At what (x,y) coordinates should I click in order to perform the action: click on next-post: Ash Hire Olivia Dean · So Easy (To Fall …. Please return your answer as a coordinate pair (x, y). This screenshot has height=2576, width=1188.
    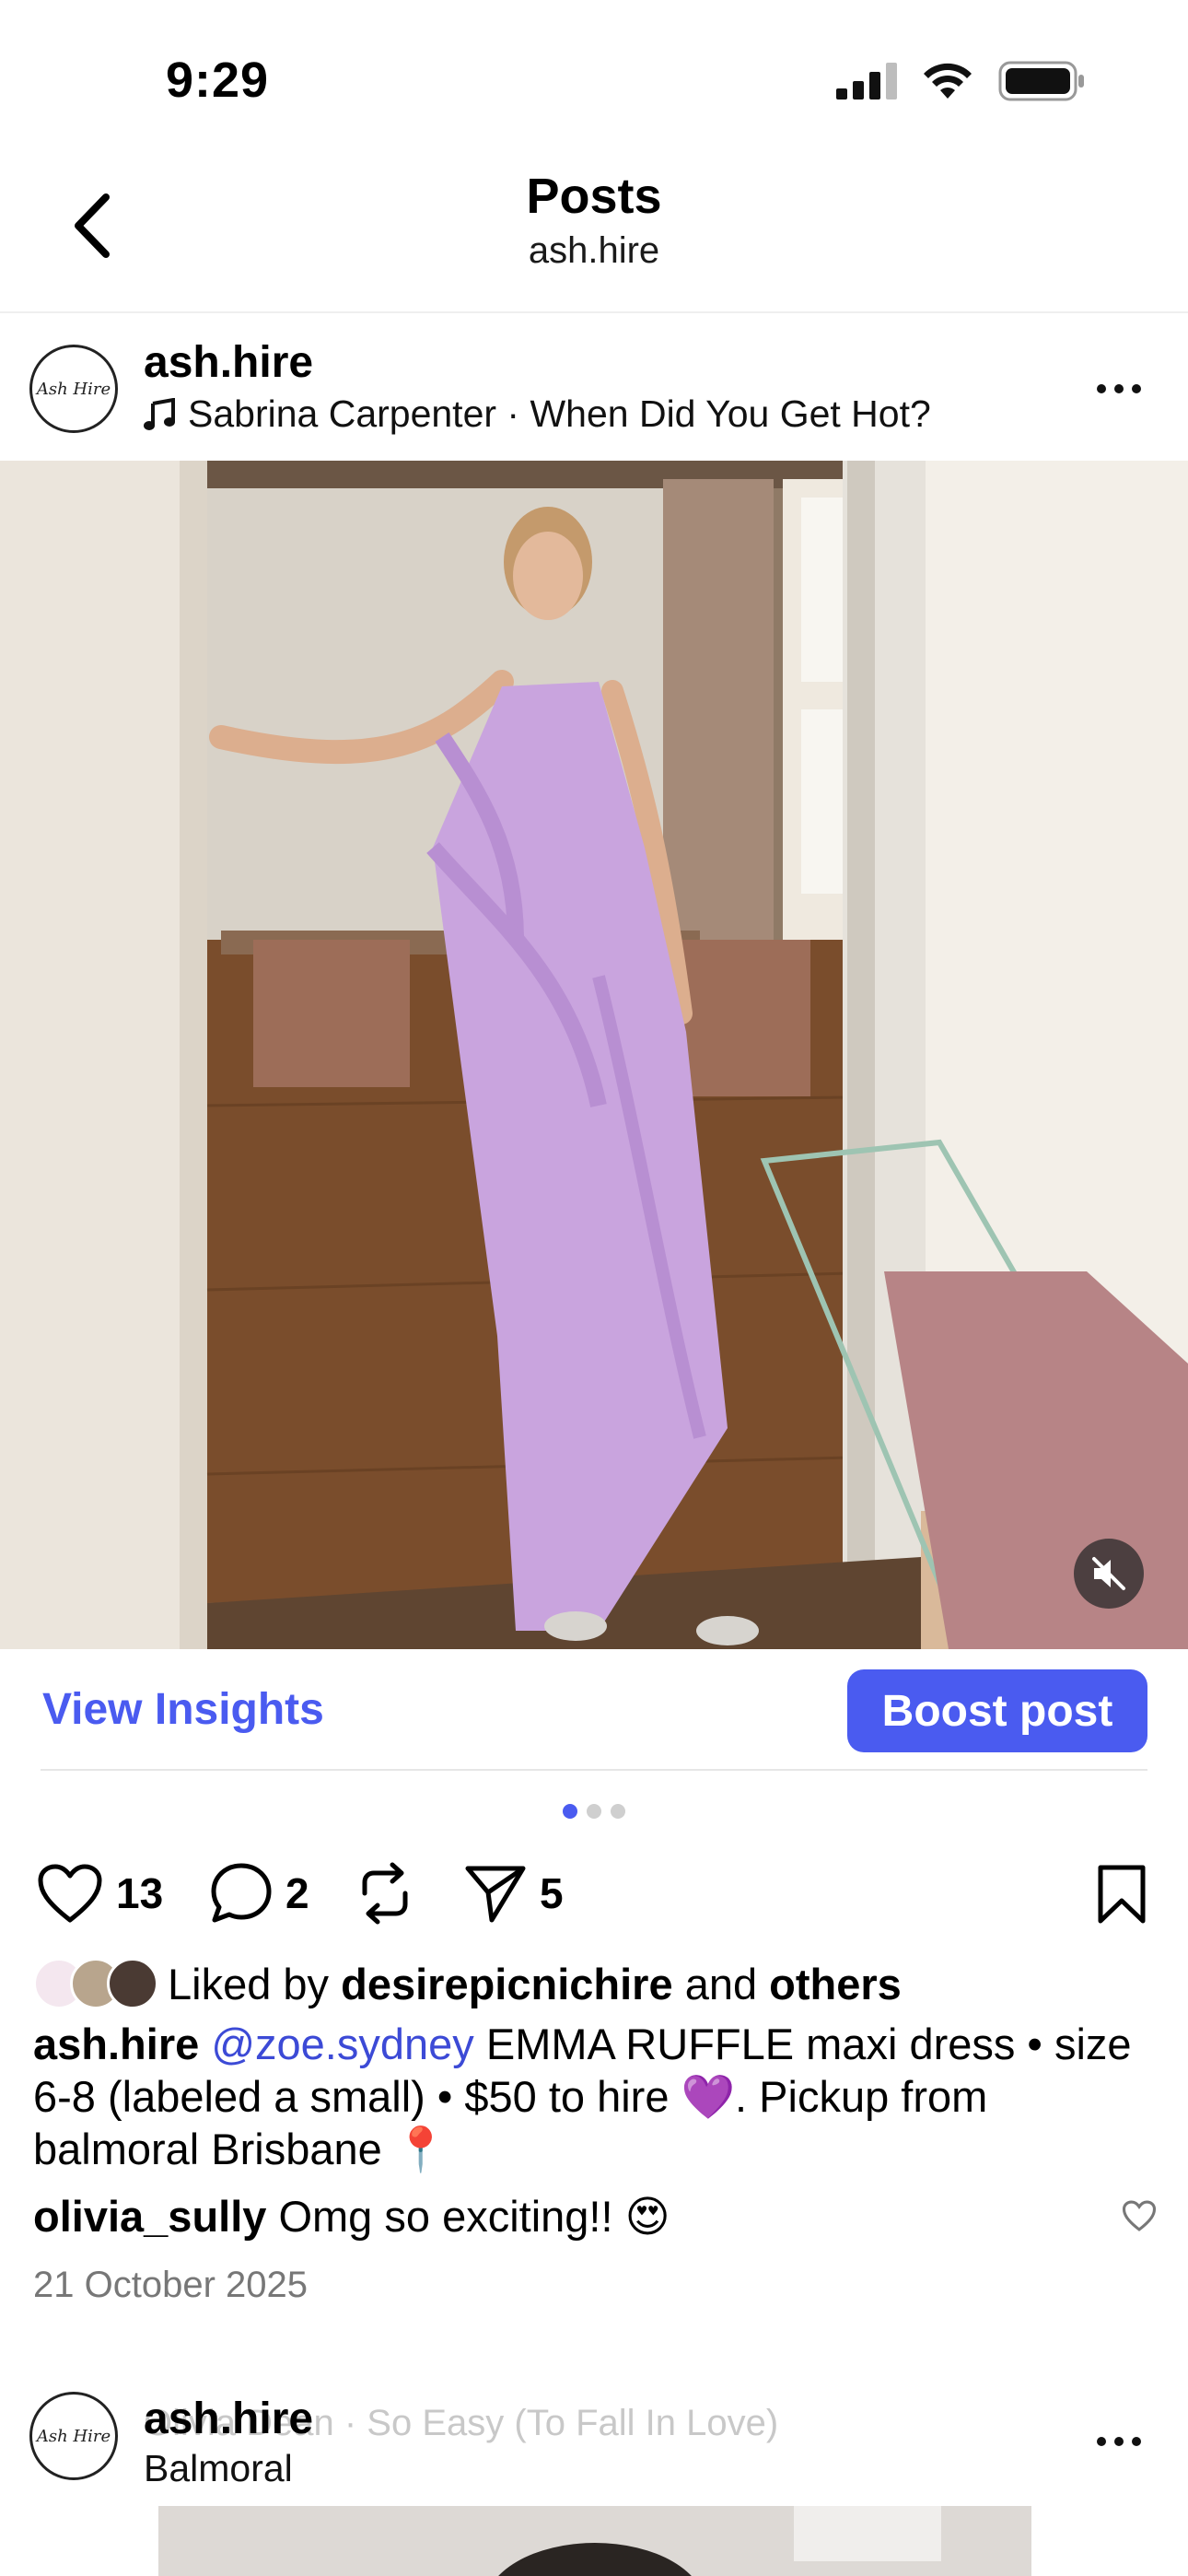
    Looking at the image, I should click on (594, 2476).